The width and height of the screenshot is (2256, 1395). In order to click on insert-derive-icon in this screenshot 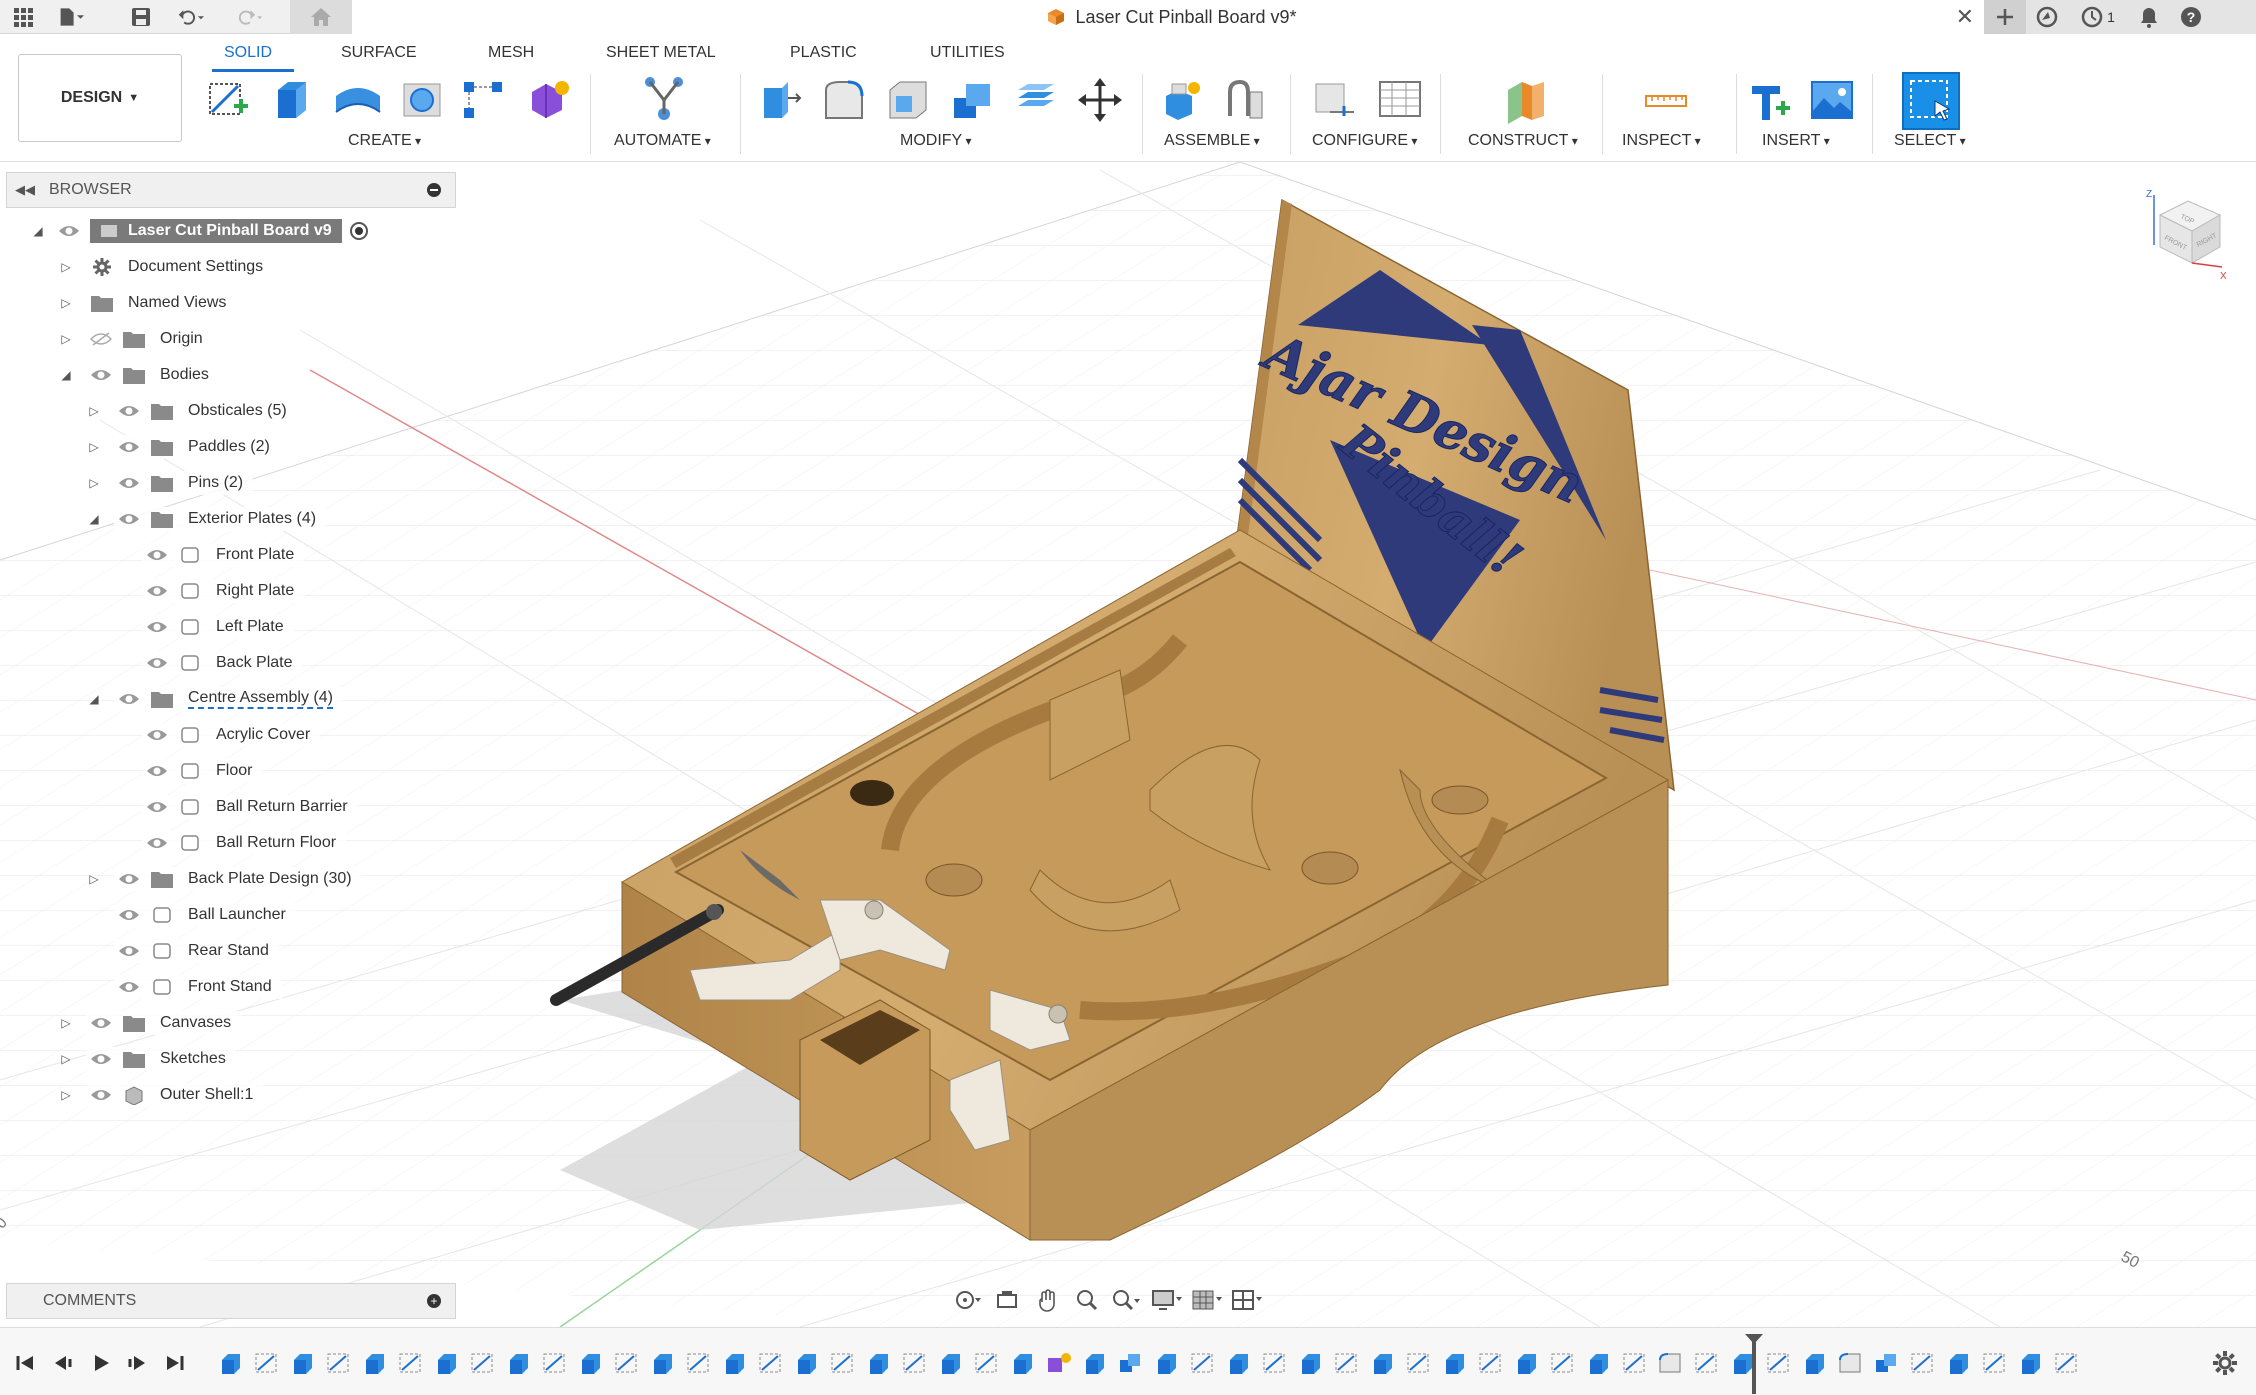, I will do `click(1770, 100)`.